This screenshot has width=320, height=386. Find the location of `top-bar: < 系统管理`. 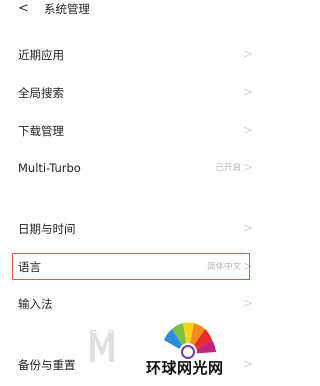

top-bar: < 系统管理 is located at coordinates (132, 11).